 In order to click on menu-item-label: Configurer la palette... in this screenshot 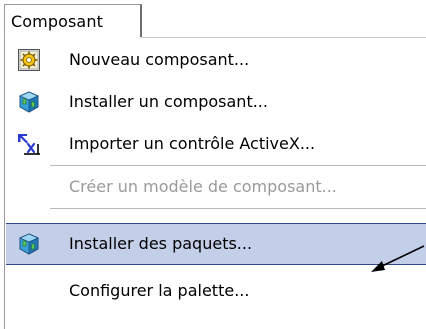, I will do `click(159, 290)`.